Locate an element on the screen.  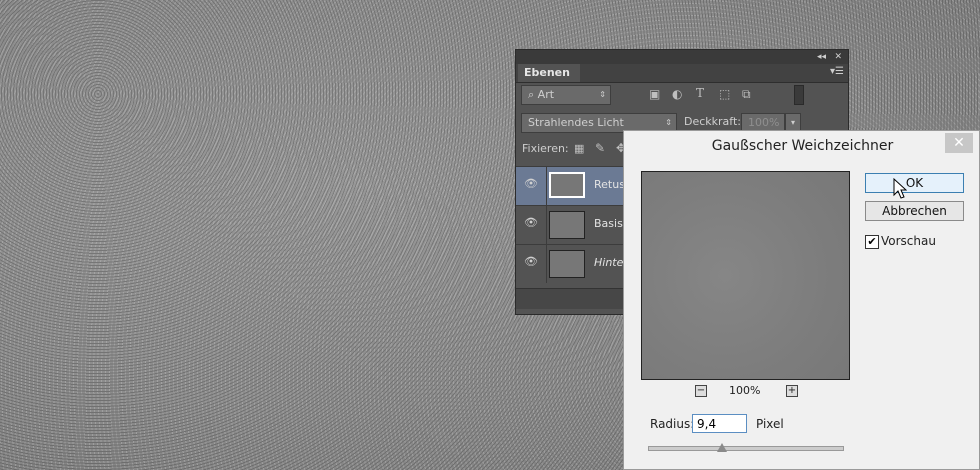
zoom-in-icon: + is located at coordinates (792, 391).